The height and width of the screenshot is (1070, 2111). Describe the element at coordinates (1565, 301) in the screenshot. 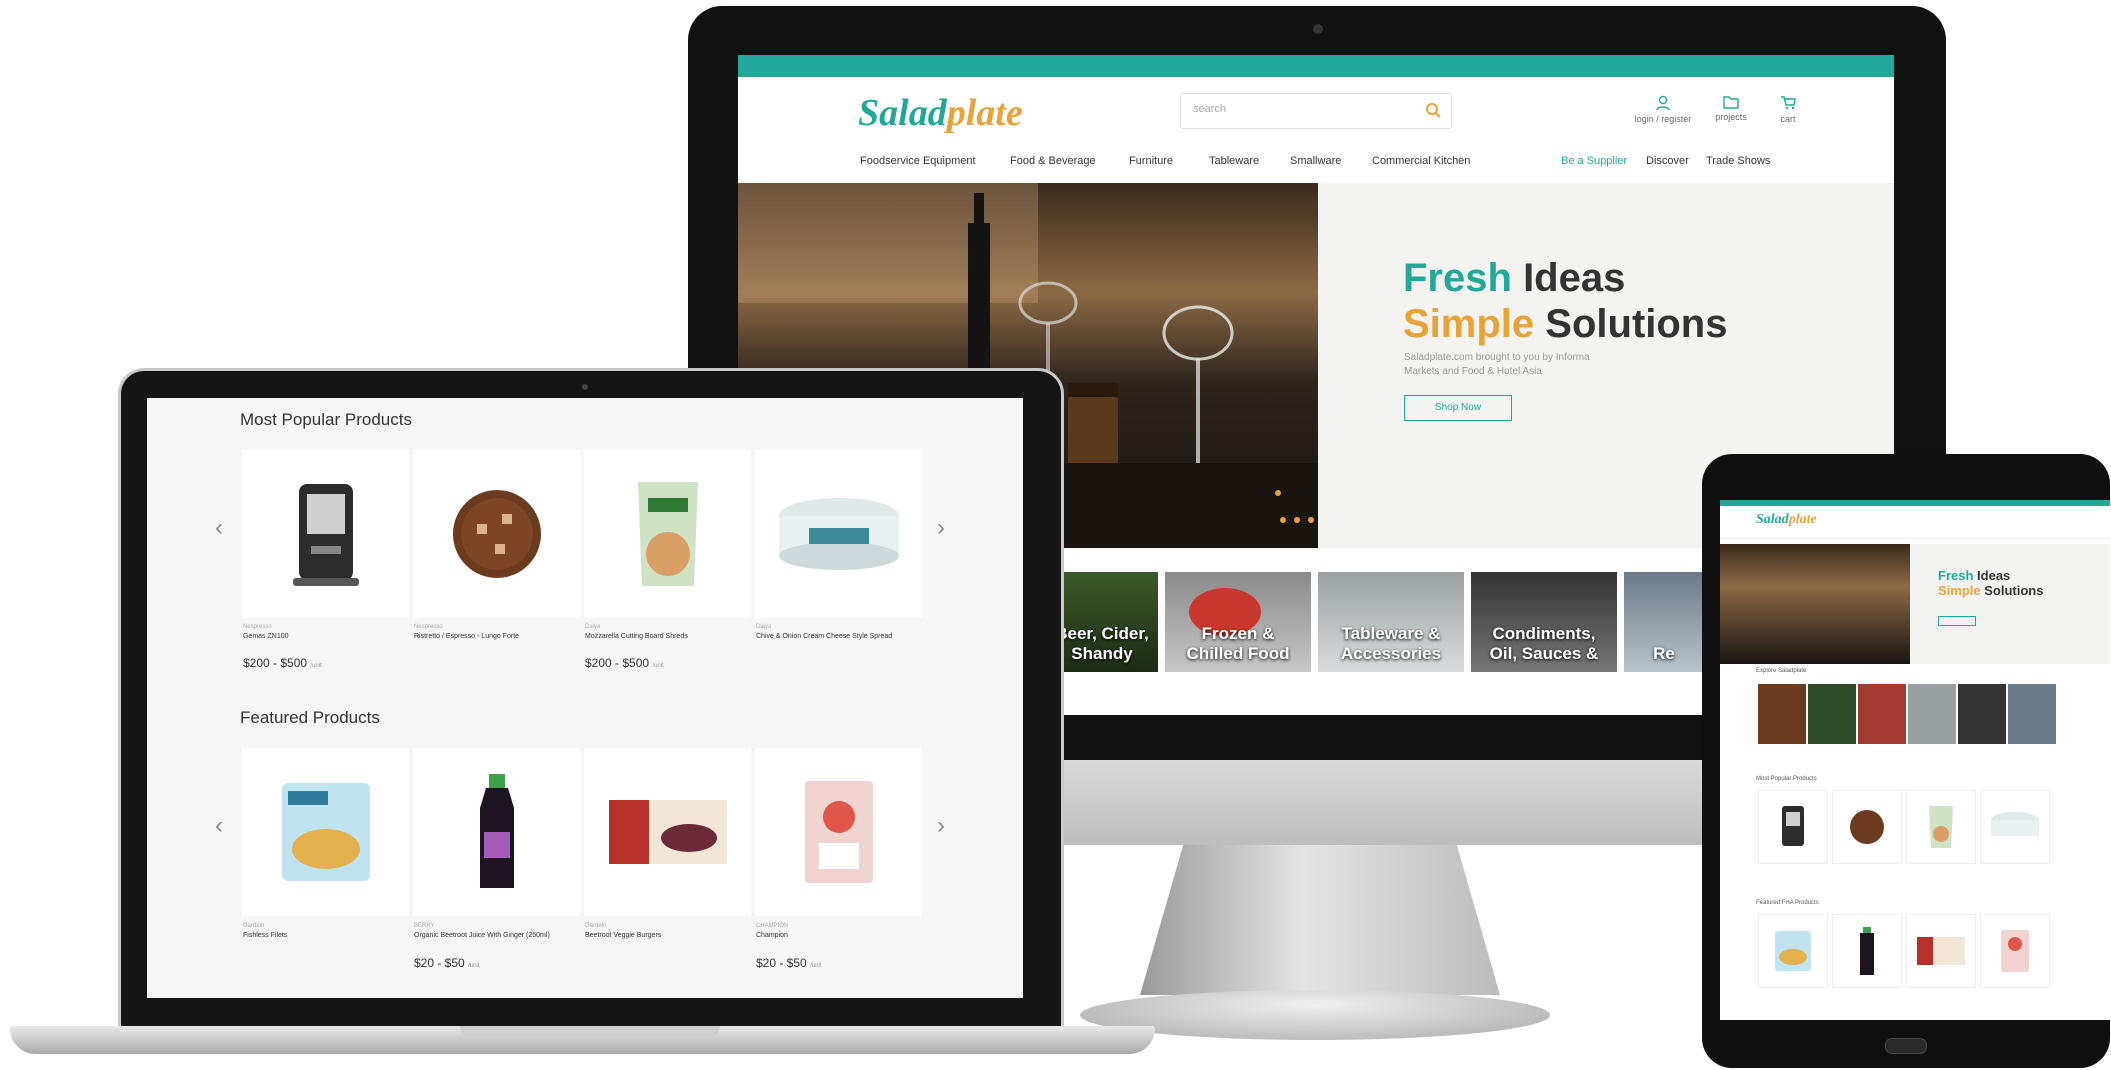

I see `hero-headline: Fresh Ideas Simple Solutions` at that location.